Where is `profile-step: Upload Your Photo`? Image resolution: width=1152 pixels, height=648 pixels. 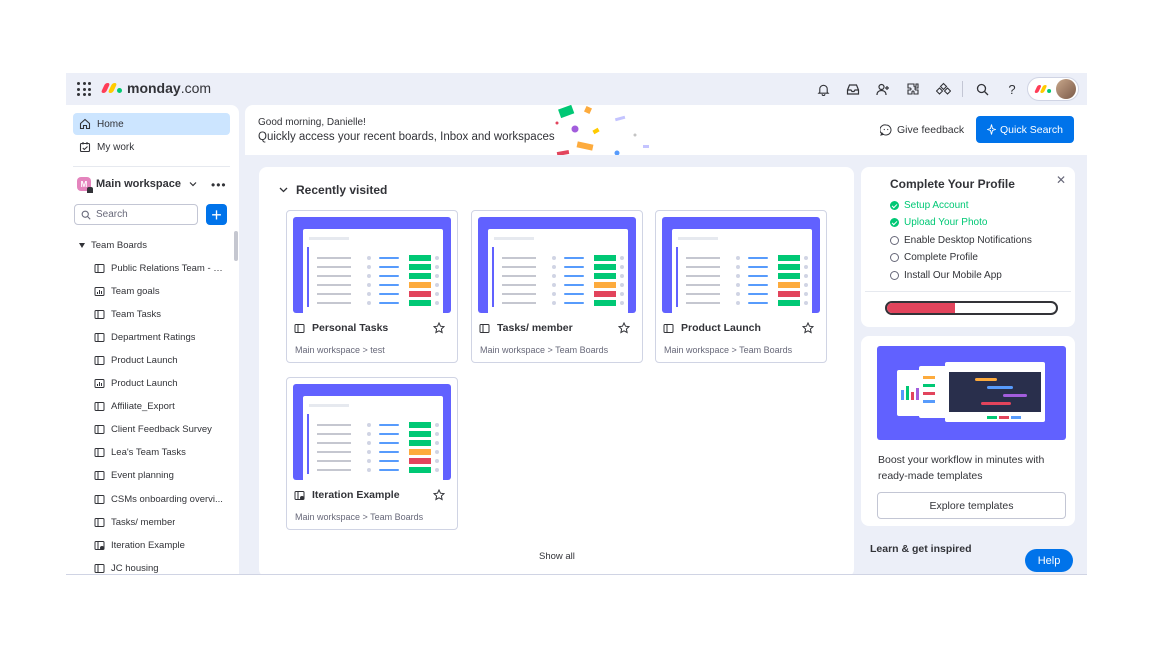
profile-step: Upload Your Photo is located at coordinates (938, 222).